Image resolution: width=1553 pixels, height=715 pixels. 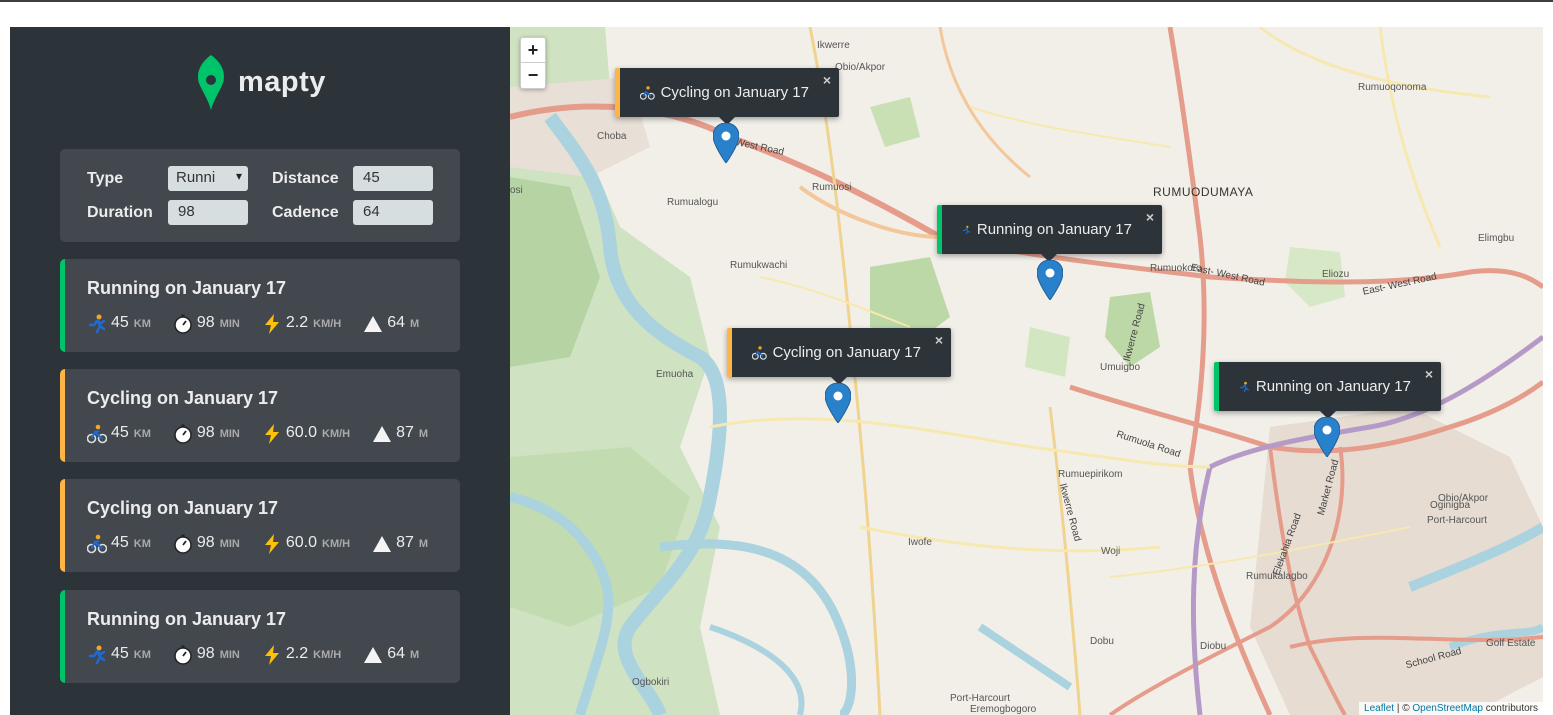 I want to click on map-attribution: Leaflet | © OpenStreetMap contributors, so click(x=1451, y=708).